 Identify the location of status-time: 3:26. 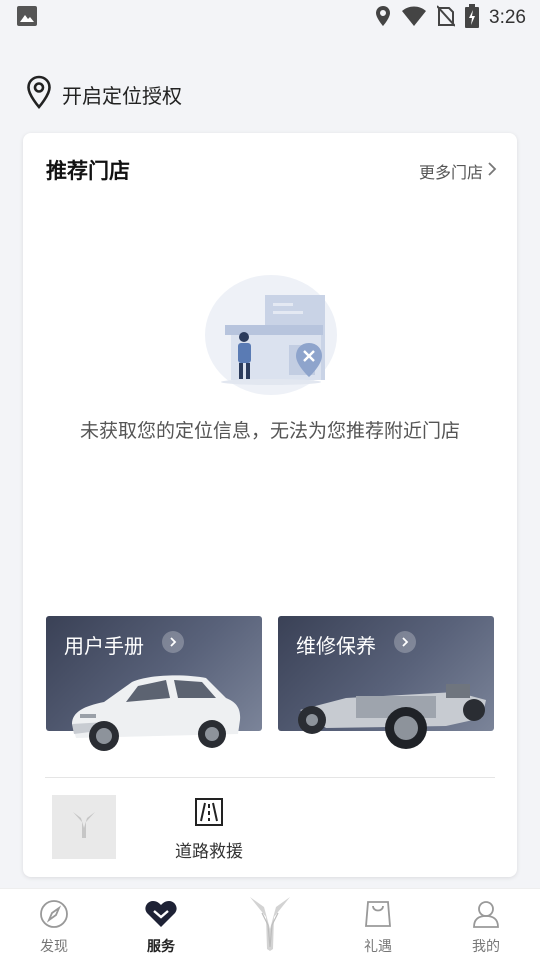
(507, 17).